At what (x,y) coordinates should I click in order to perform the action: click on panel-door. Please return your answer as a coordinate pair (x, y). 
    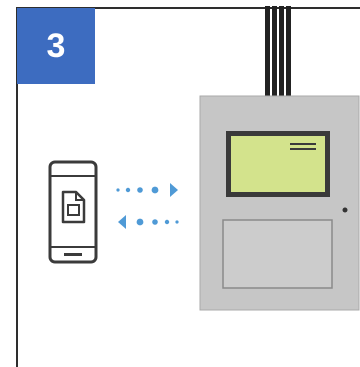
    Looking at the image, I should click on (277, 254).